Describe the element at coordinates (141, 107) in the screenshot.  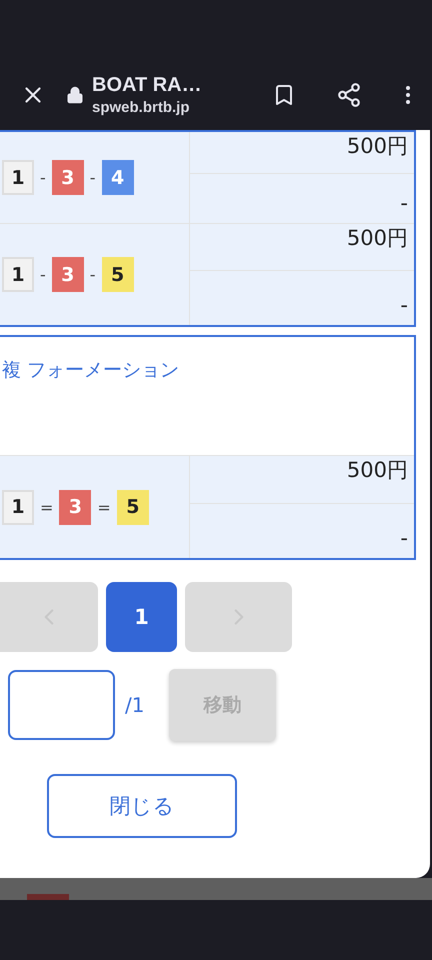
I see `page-url: spweb.brtb.jp` at that location.